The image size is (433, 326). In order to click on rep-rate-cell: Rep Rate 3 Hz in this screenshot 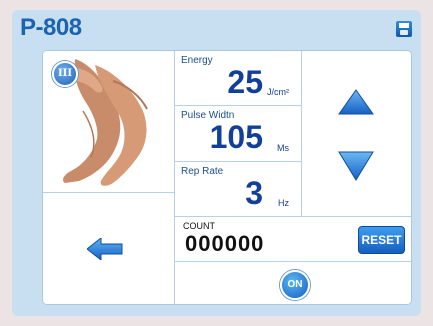, I will do `click(238, 189)`.